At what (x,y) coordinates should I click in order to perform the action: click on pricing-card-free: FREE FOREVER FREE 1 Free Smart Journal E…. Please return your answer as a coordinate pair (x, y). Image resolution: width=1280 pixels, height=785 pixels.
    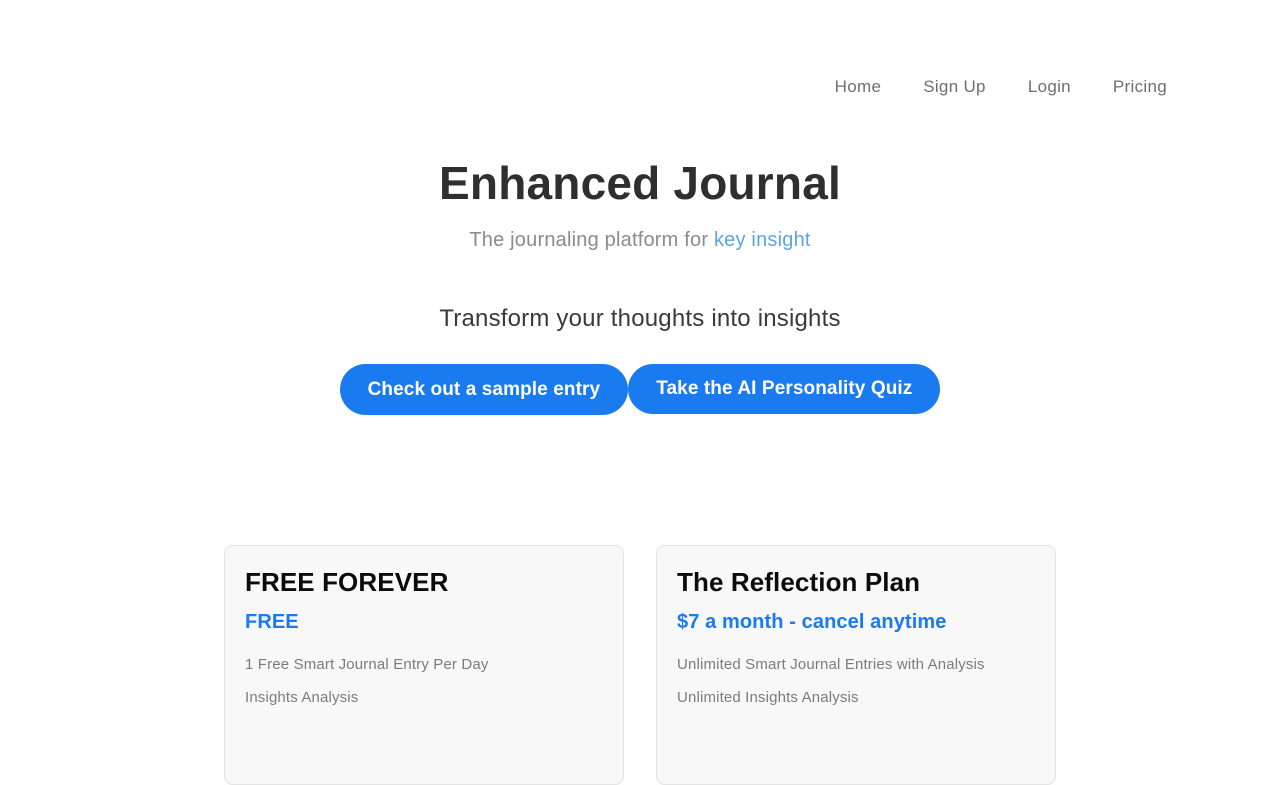
    Looking at the image, I should click on (424, 665).